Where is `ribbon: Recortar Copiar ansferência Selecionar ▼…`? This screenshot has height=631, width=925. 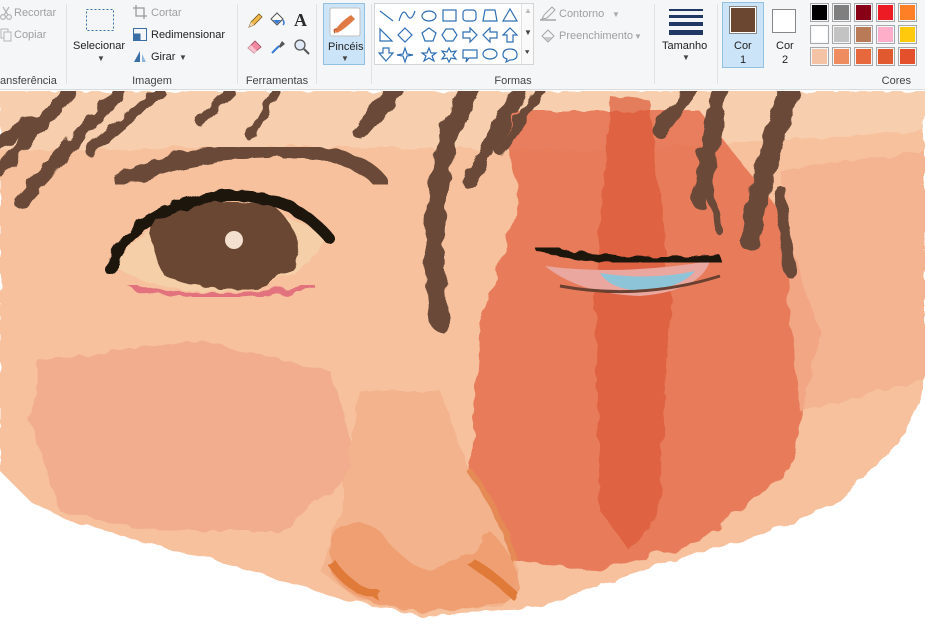 ribbon: Recortar Copiar ansferência Selecionar ▼… is located at coordinates (462, 45).